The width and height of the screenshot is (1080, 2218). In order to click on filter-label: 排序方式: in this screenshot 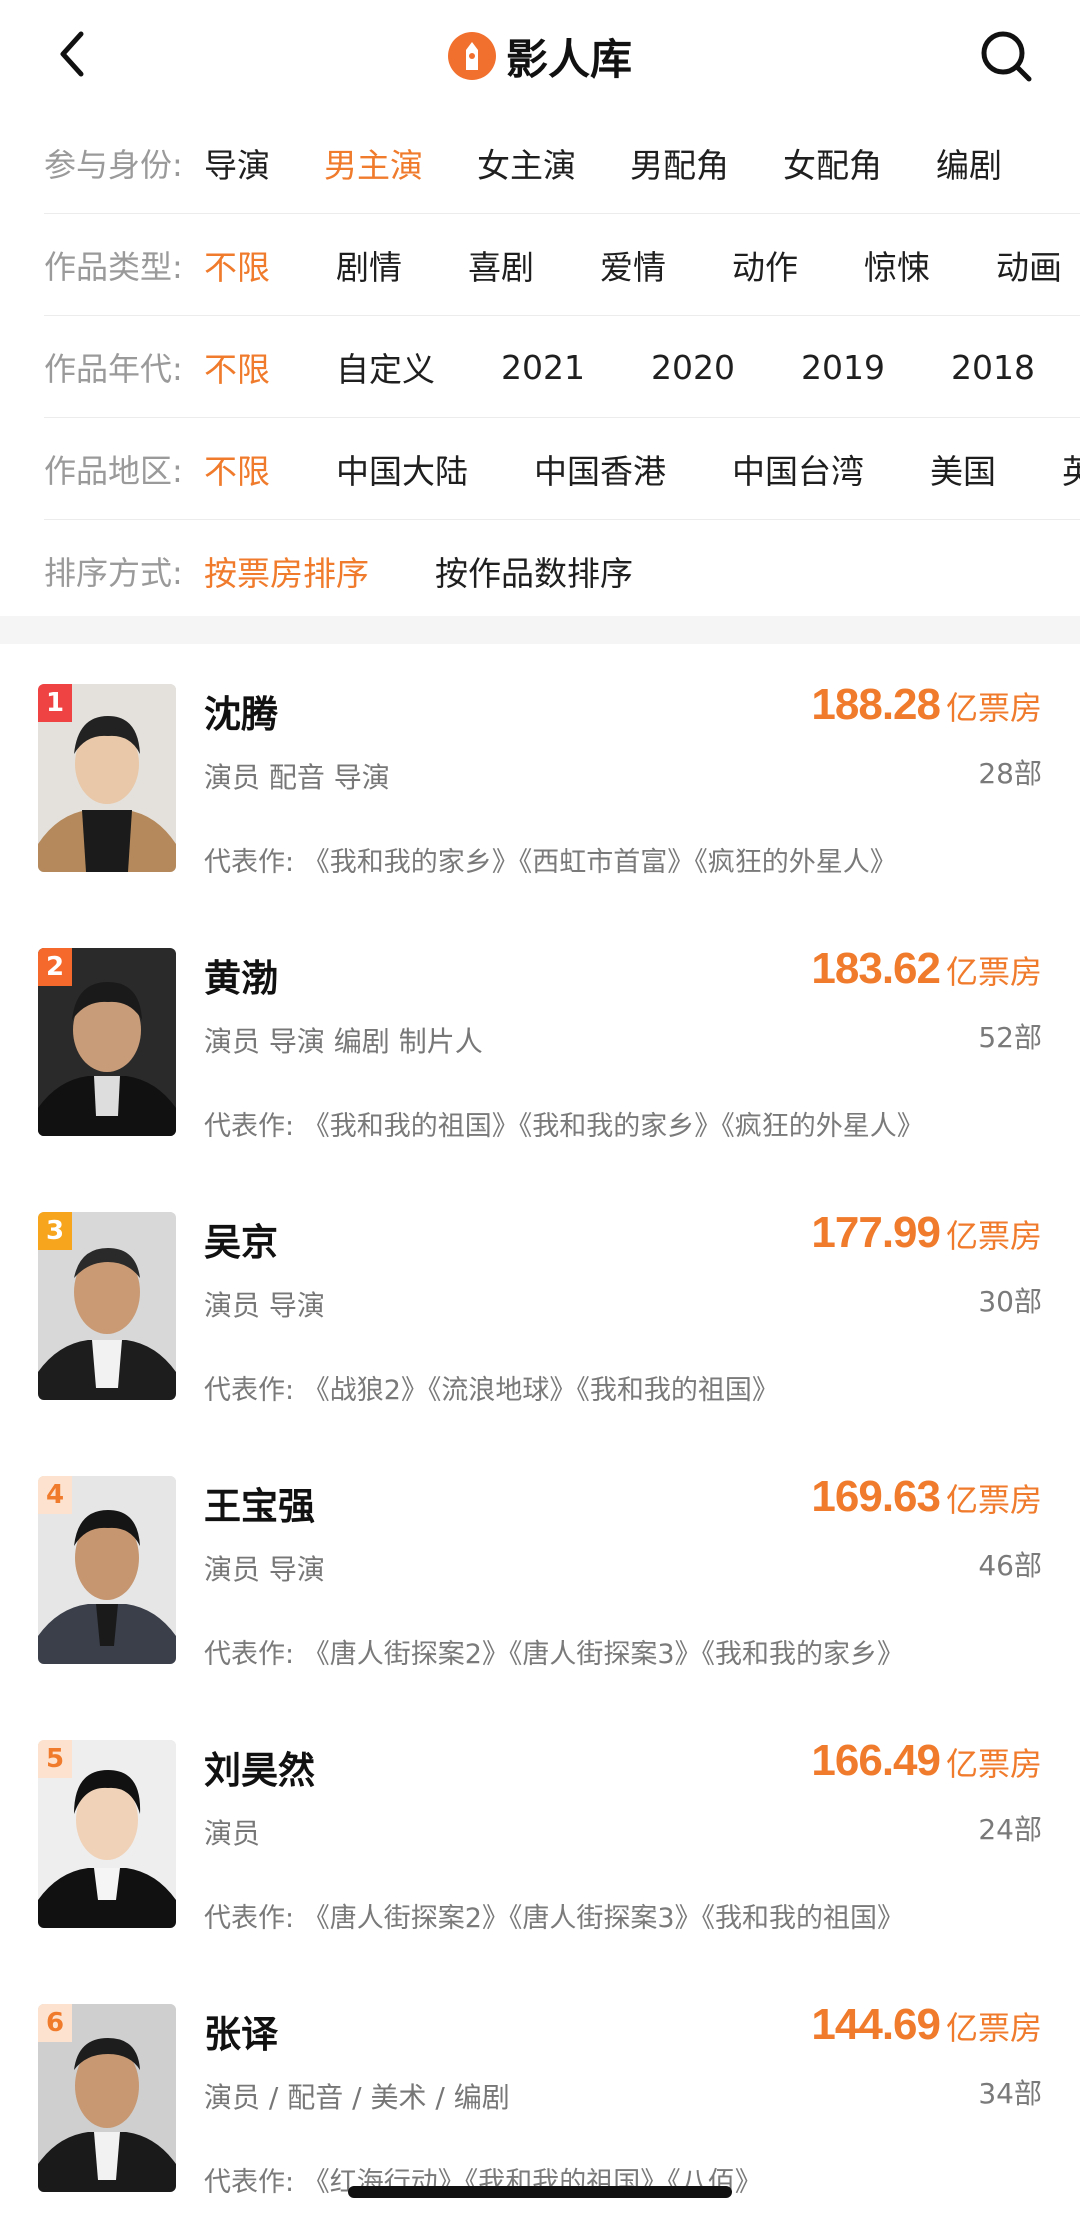, I will do `click(113, 573)`.